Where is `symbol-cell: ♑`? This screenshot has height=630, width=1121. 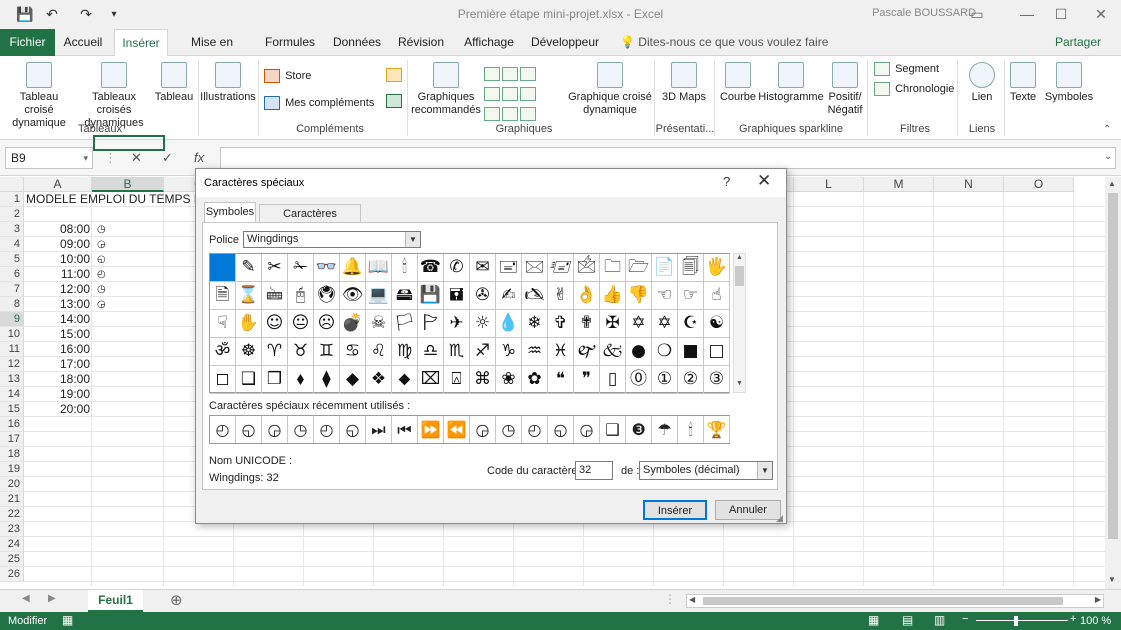
symbol-cell: ♑ is located at coordinates (509, 352).